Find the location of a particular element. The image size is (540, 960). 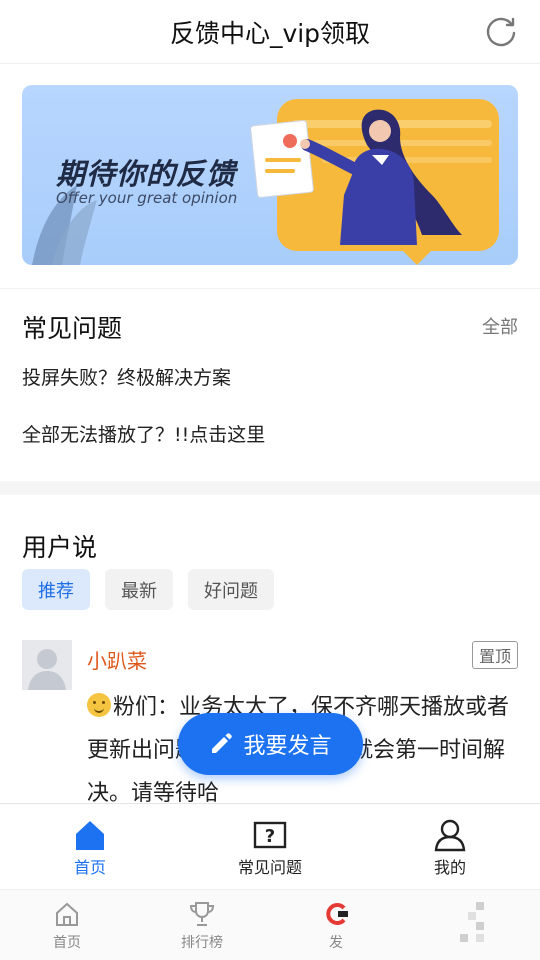

trophy-icon is located at coordinates (202, 914).